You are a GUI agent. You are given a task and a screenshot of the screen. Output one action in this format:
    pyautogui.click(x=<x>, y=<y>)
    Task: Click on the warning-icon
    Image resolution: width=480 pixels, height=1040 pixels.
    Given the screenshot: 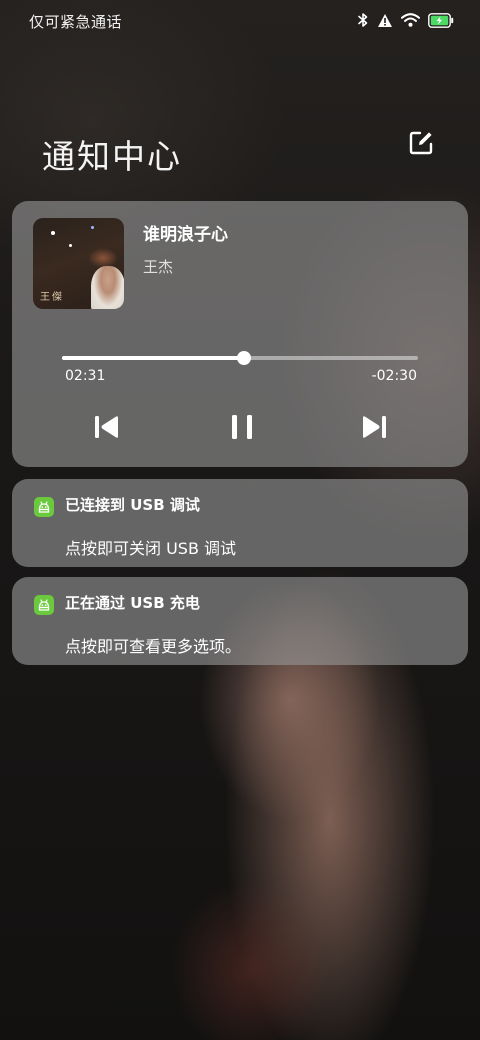 What is the action you would take?
    pyautogui.click(x=385, y=20)
    